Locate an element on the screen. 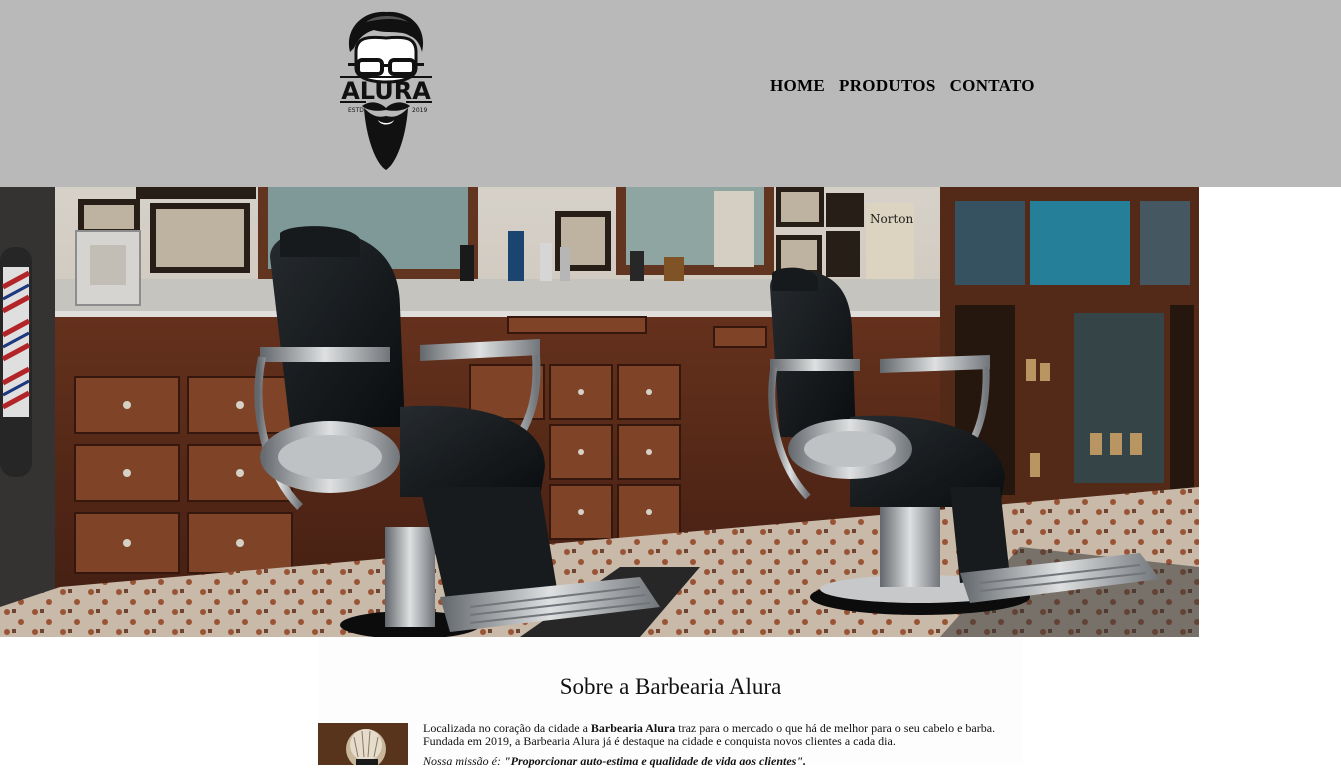 The image size is (1341, 768). brand-name-bold: Barbearia Alura is located at coordinates (633, 728).